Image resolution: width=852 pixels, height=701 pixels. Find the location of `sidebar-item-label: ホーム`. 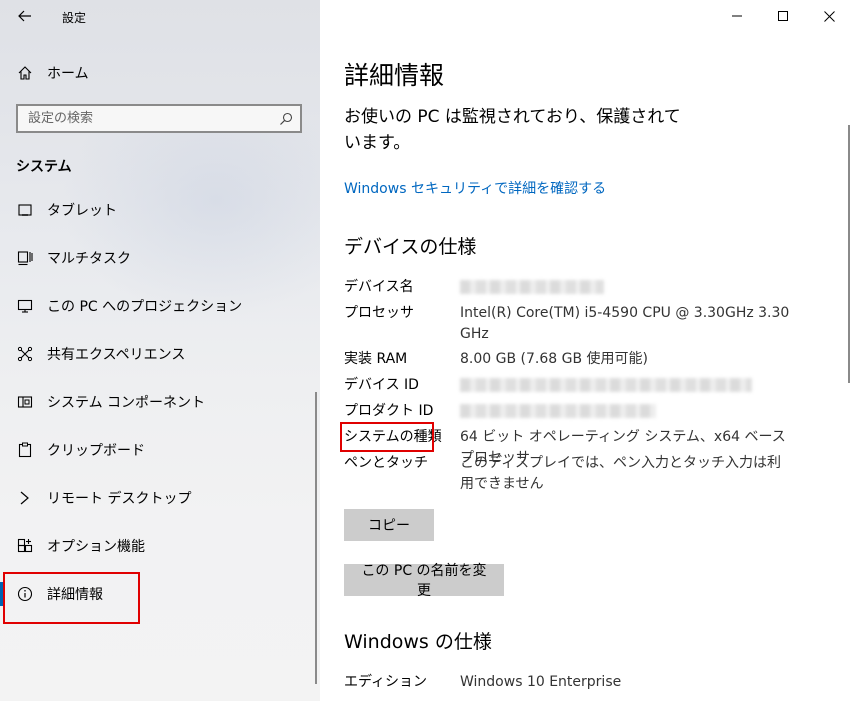

sidebar-item-label: ホーム is located at coordinates (68, 74).